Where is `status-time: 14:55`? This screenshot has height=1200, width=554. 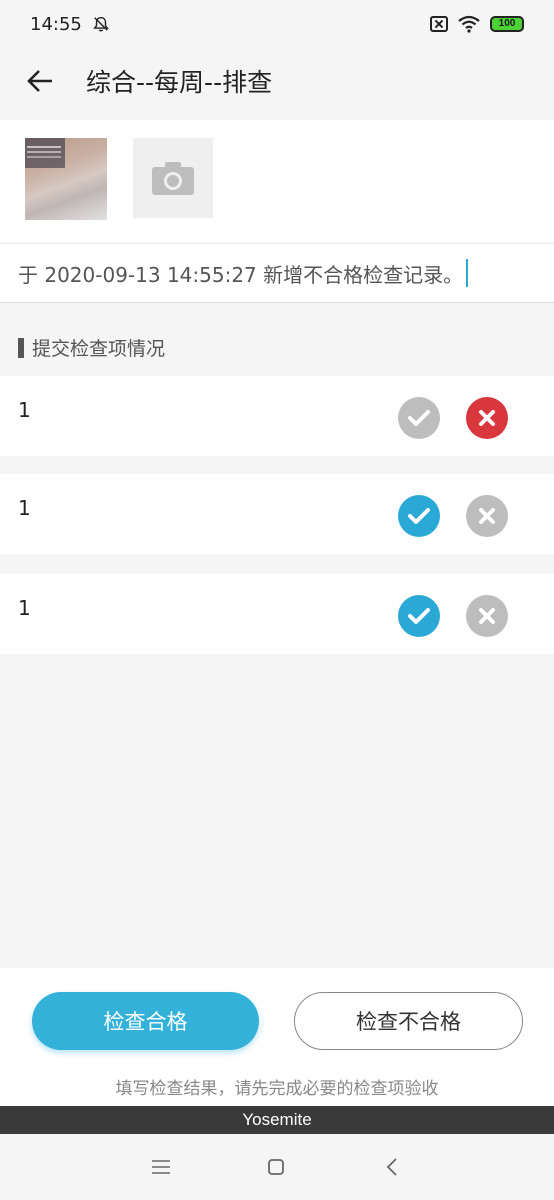 status-time: 14:55 is located at coordinates (56, 24).